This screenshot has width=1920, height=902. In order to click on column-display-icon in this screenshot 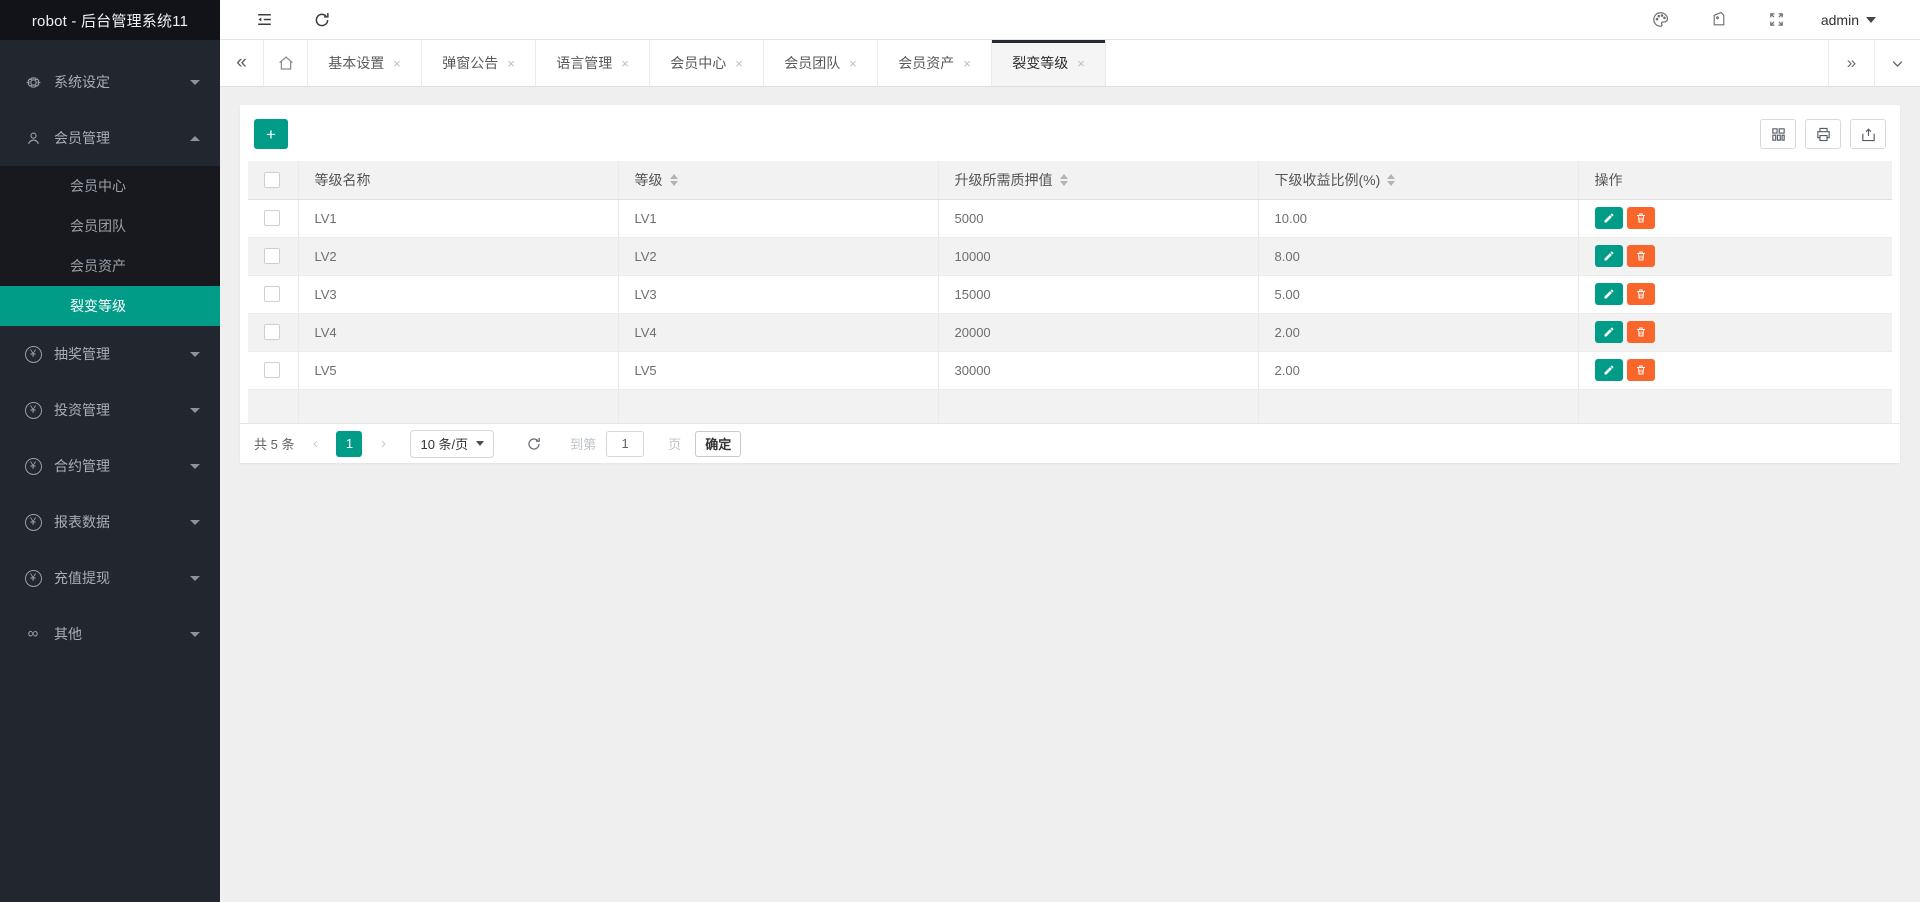, I will do `click(1778, 134)`.